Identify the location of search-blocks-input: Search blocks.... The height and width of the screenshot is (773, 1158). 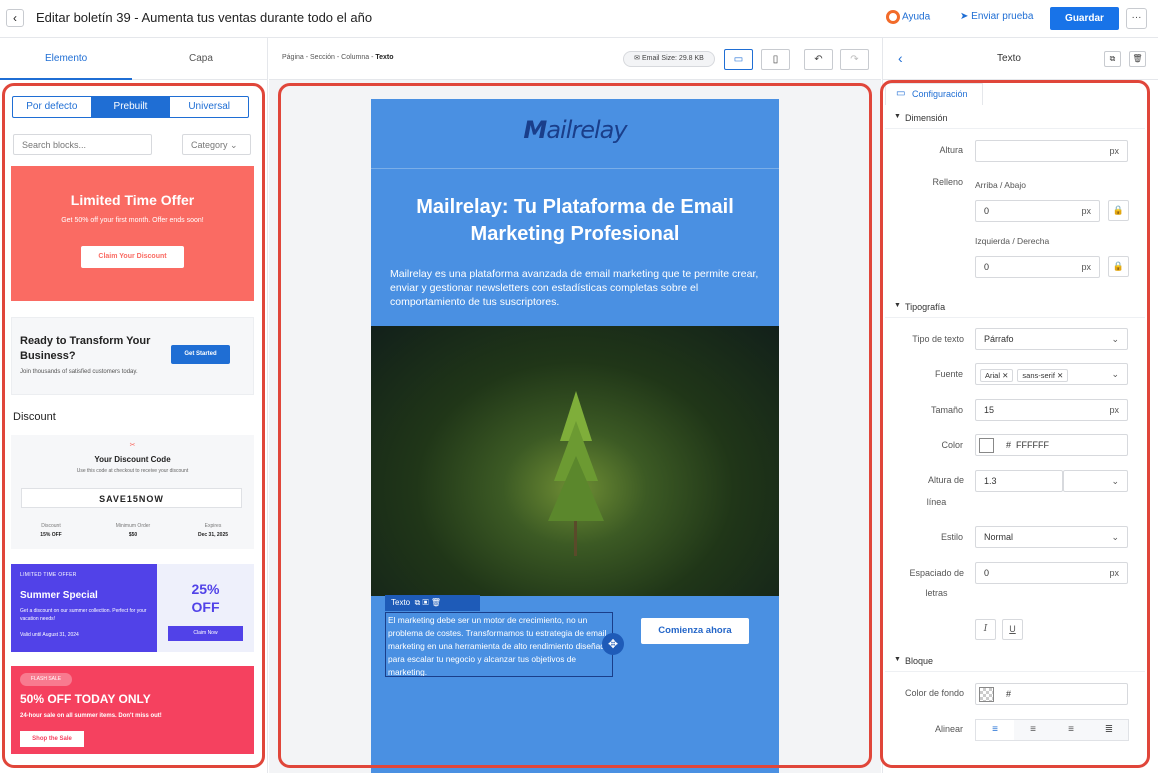
(82, 144).